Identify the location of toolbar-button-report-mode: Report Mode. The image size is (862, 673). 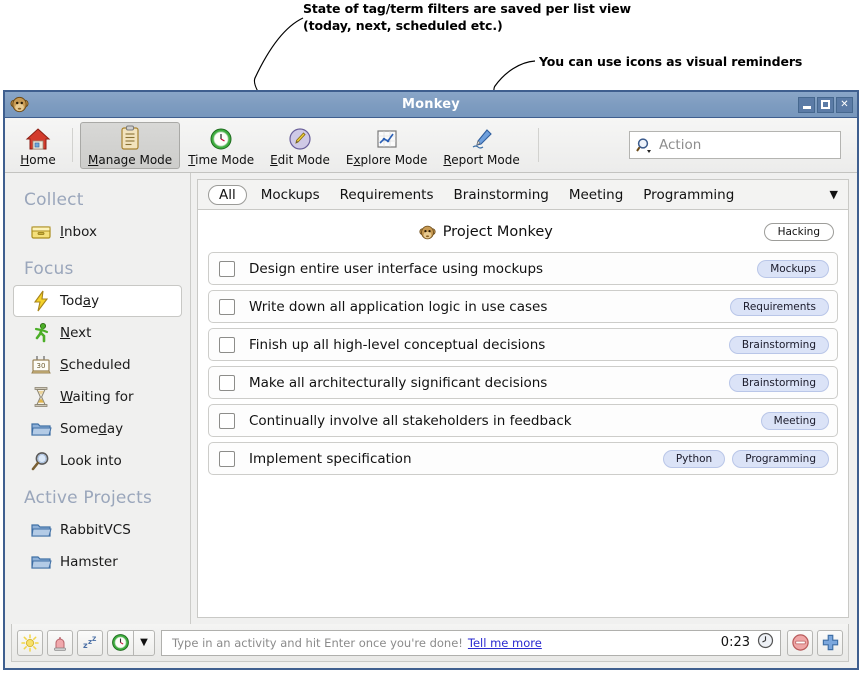
(481, 145).